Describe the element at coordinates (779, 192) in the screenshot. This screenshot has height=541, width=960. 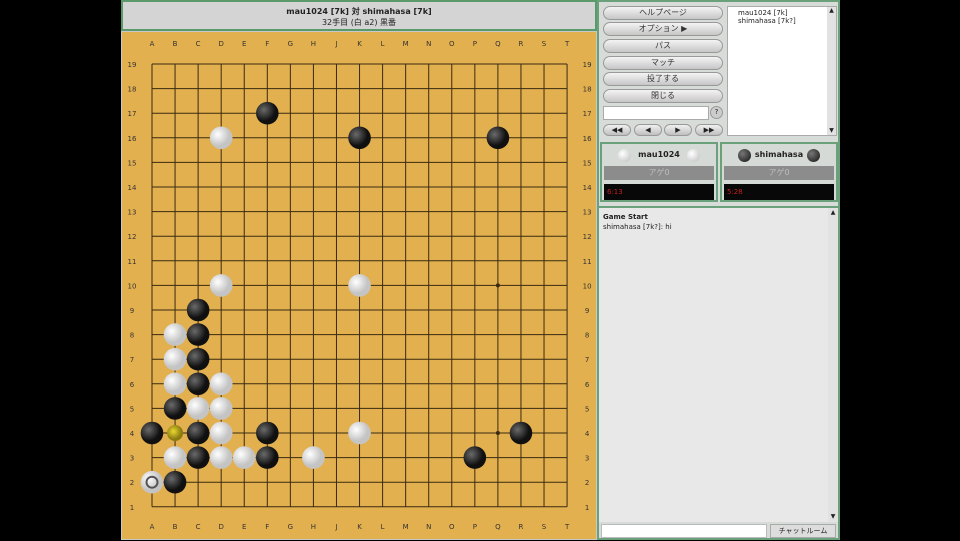
I see `clock: 5:28` at that location.